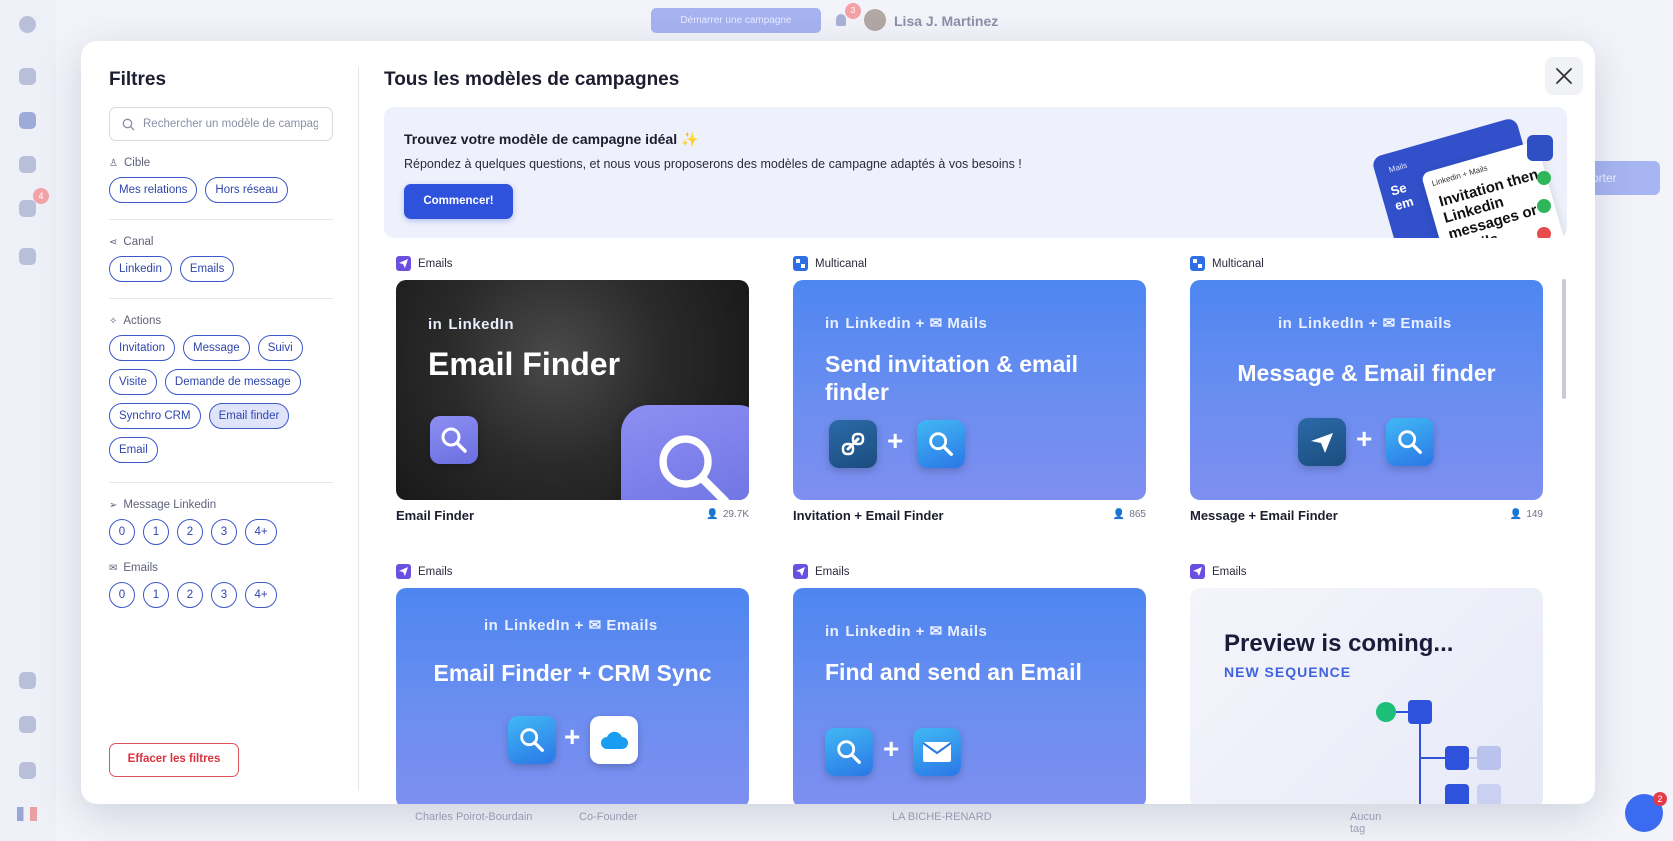 This screenshot has height=841, width=1673. I want to click on logo-icon, so click(27, 24).